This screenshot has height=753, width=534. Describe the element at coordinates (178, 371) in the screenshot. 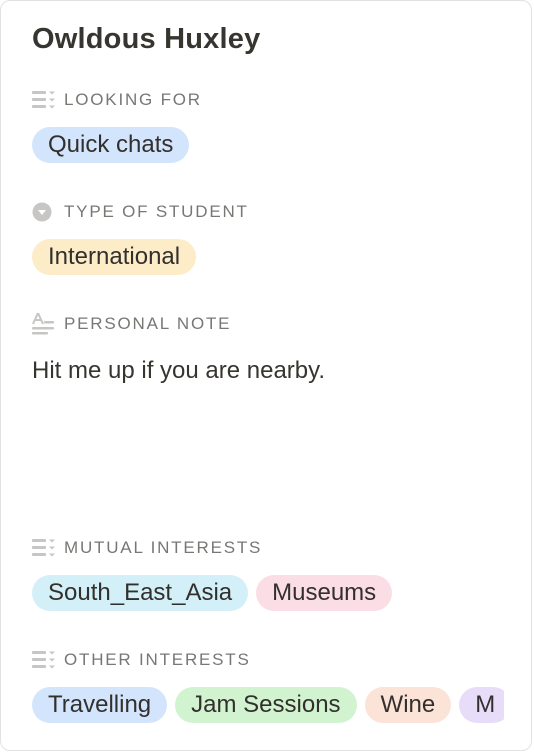

I see `personal-note-value: Hit me up if you are nearby.` at that location.